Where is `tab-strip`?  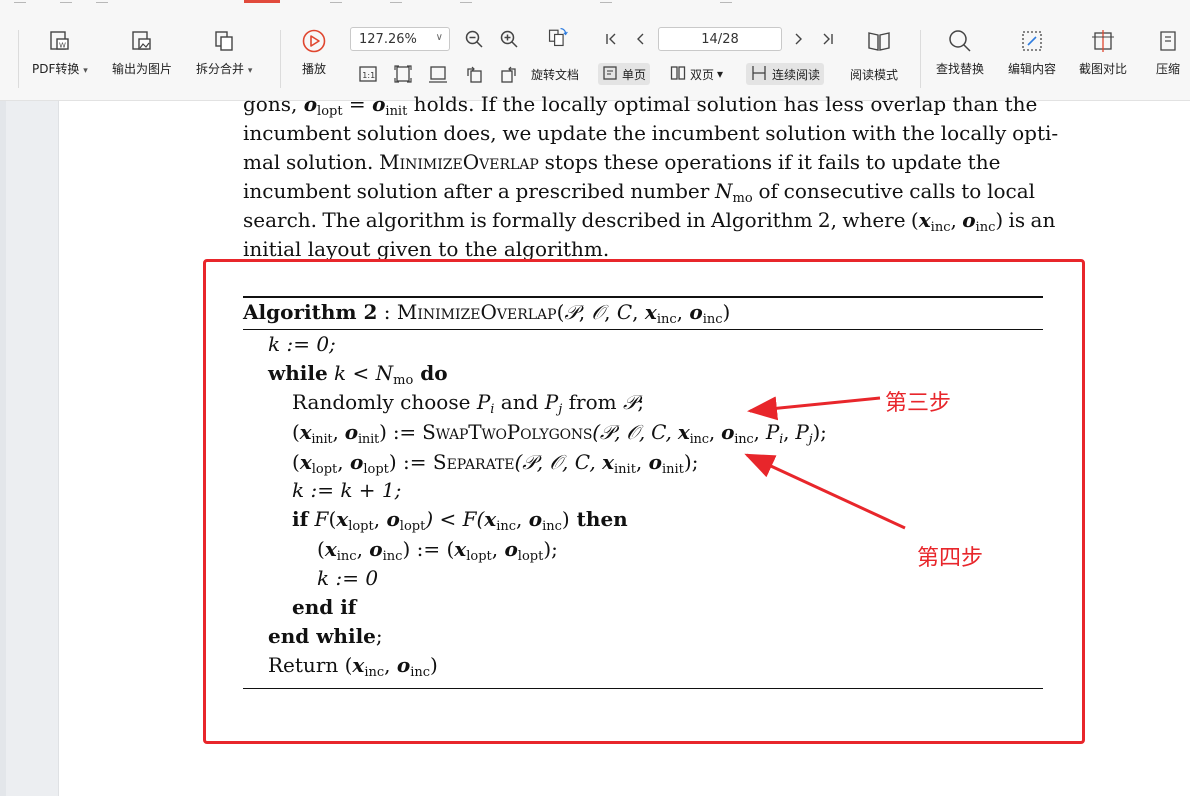 tab-strip is located at coordinates (595, 7).